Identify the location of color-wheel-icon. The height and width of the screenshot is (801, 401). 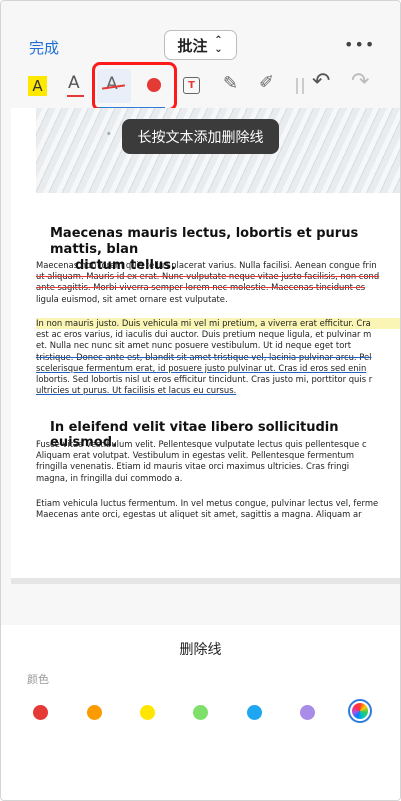
(360, 711).